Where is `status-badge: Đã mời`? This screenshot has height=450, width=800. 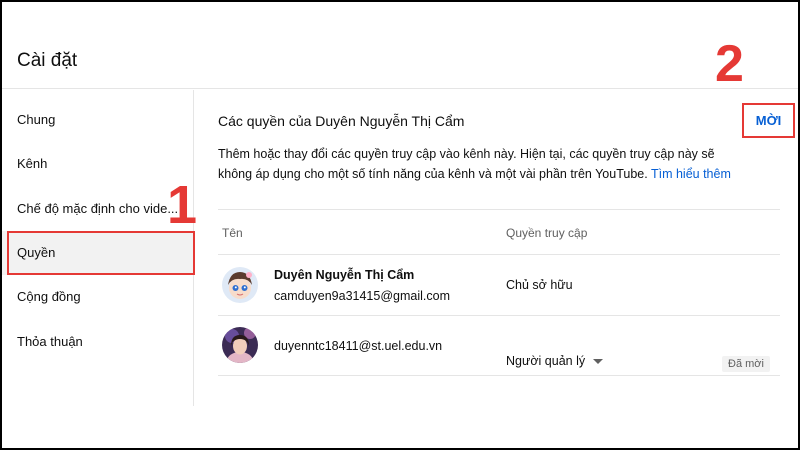 status-badge: Đã mời is located at coordinates (746, 364).